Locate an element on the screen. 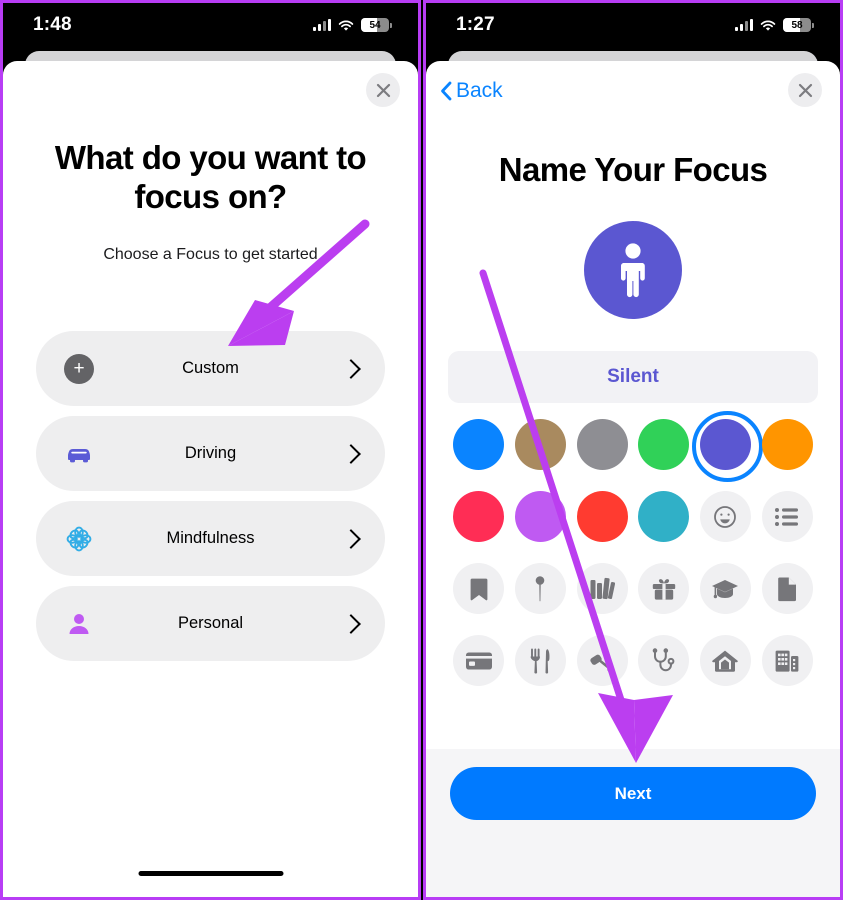 The height and width of the screenshot is (900, 843). books-icon is located at coordinates (602, 588).